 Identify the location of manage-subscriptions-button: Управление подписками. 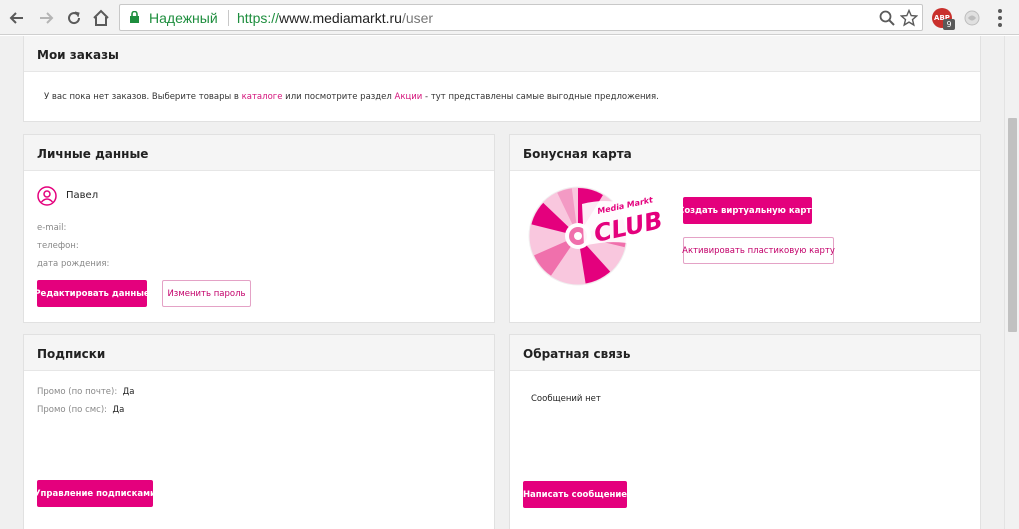
(95, 493).